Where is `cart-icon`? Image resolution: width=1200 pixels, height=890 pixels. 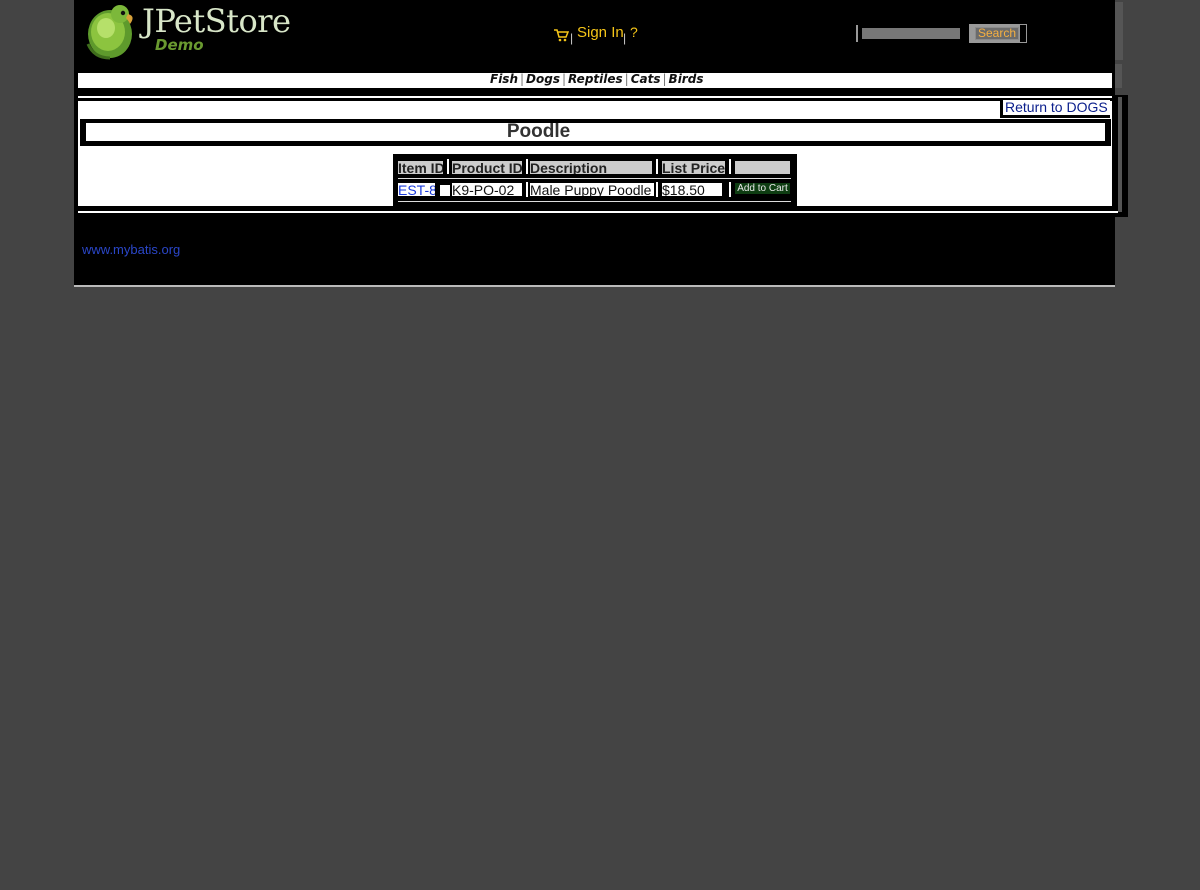 cart-icon is located at coordinates (562, 35).